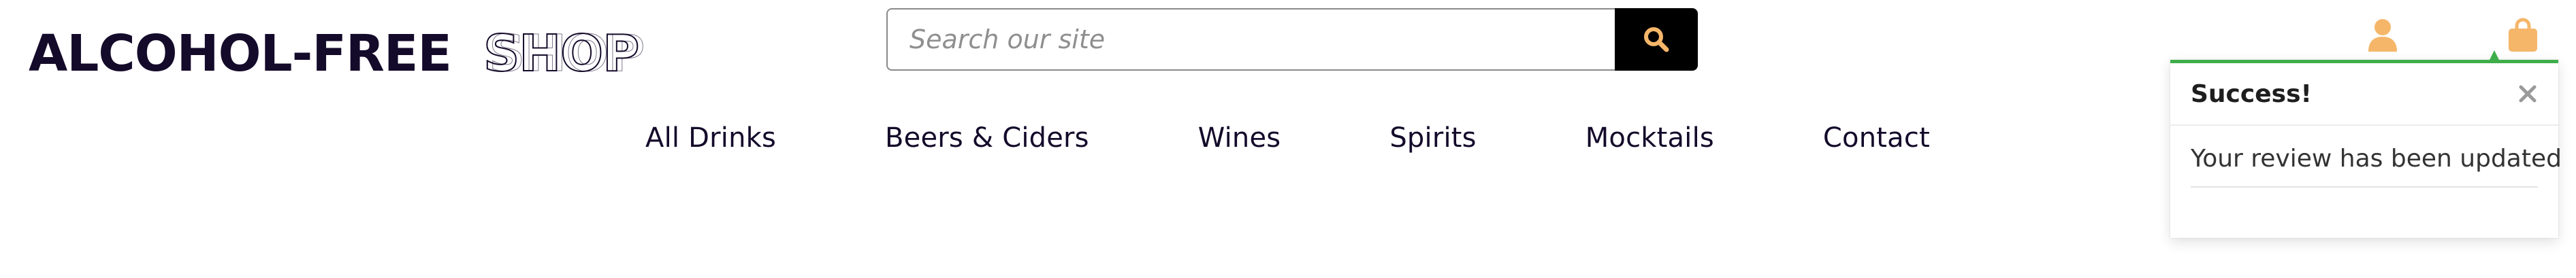 The height and width of the screenshot is (278, 2576). Describe the element at coordinates (1239, 138) in the screenshot. I see `nav-item-wines: Wines` at that location.